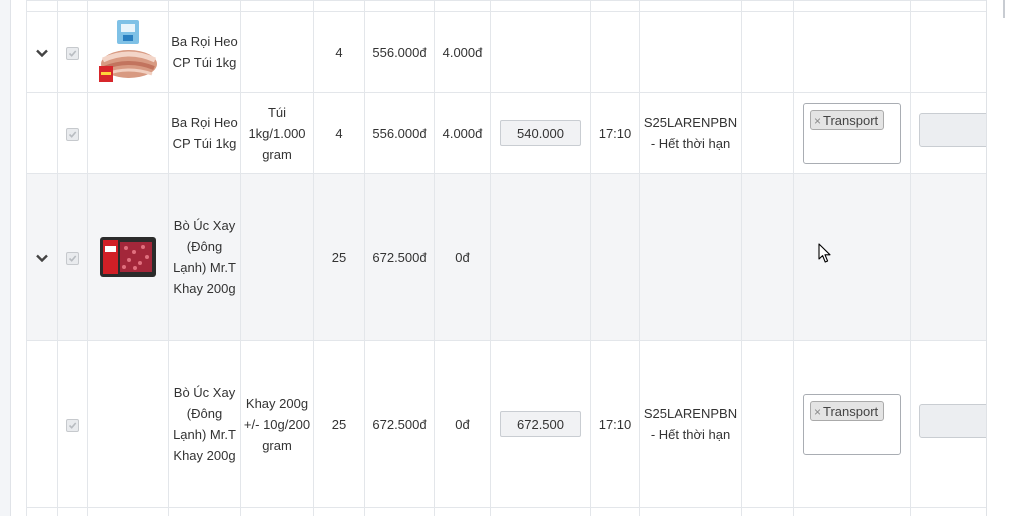 The height and width of the screenshot is (516, 1009). Describe the element at coordinates (277, 424) in the screenshot. I see `unit-spec: Khay 200g +/- 10g/200 gram` at that location.